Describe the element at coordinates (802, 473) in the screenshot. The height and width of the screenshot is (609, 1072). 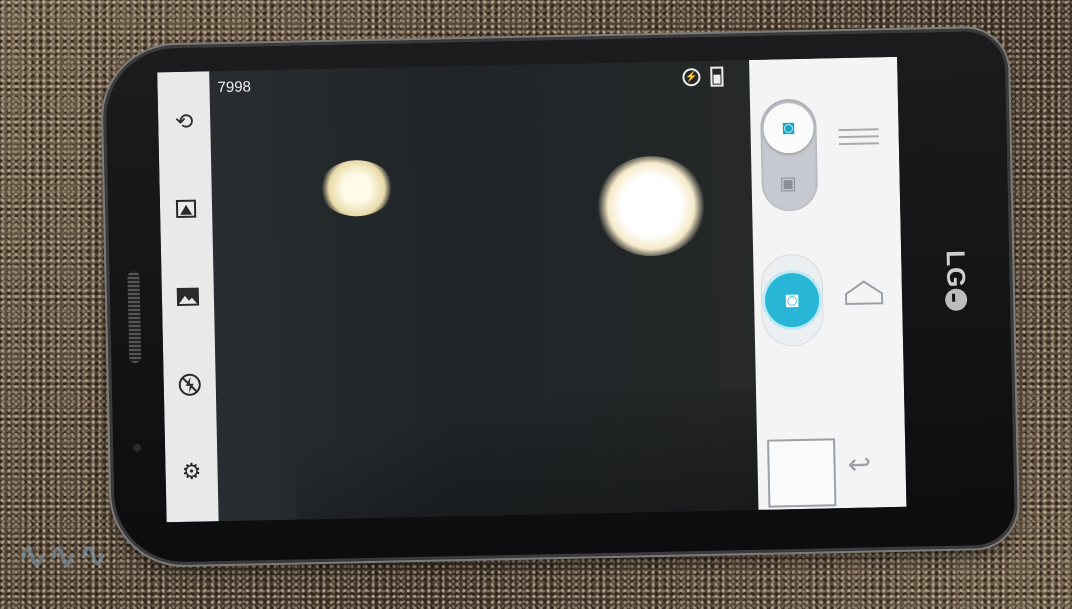
I see `gallery-thumbnail` at that location.